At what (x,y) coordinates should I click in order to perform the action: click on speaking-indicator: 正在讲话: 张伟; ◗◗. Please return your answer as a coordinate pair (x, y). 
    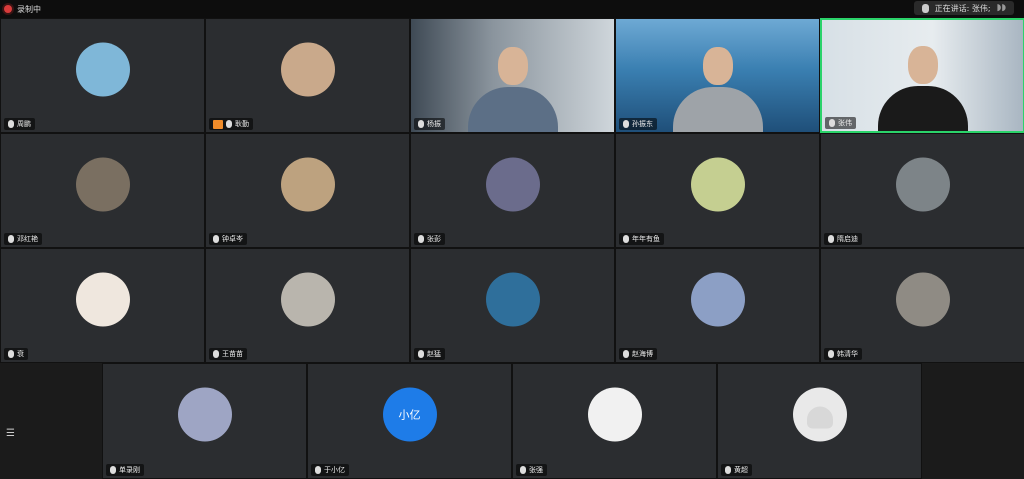
    Looking at the image, I should click on (963, 8).